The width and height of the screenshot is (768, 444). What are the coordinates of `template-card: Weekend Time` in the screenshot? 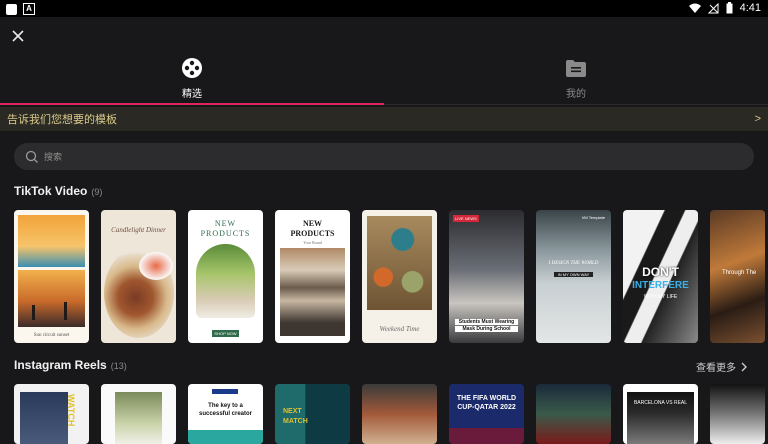 It's located at (399, 276).